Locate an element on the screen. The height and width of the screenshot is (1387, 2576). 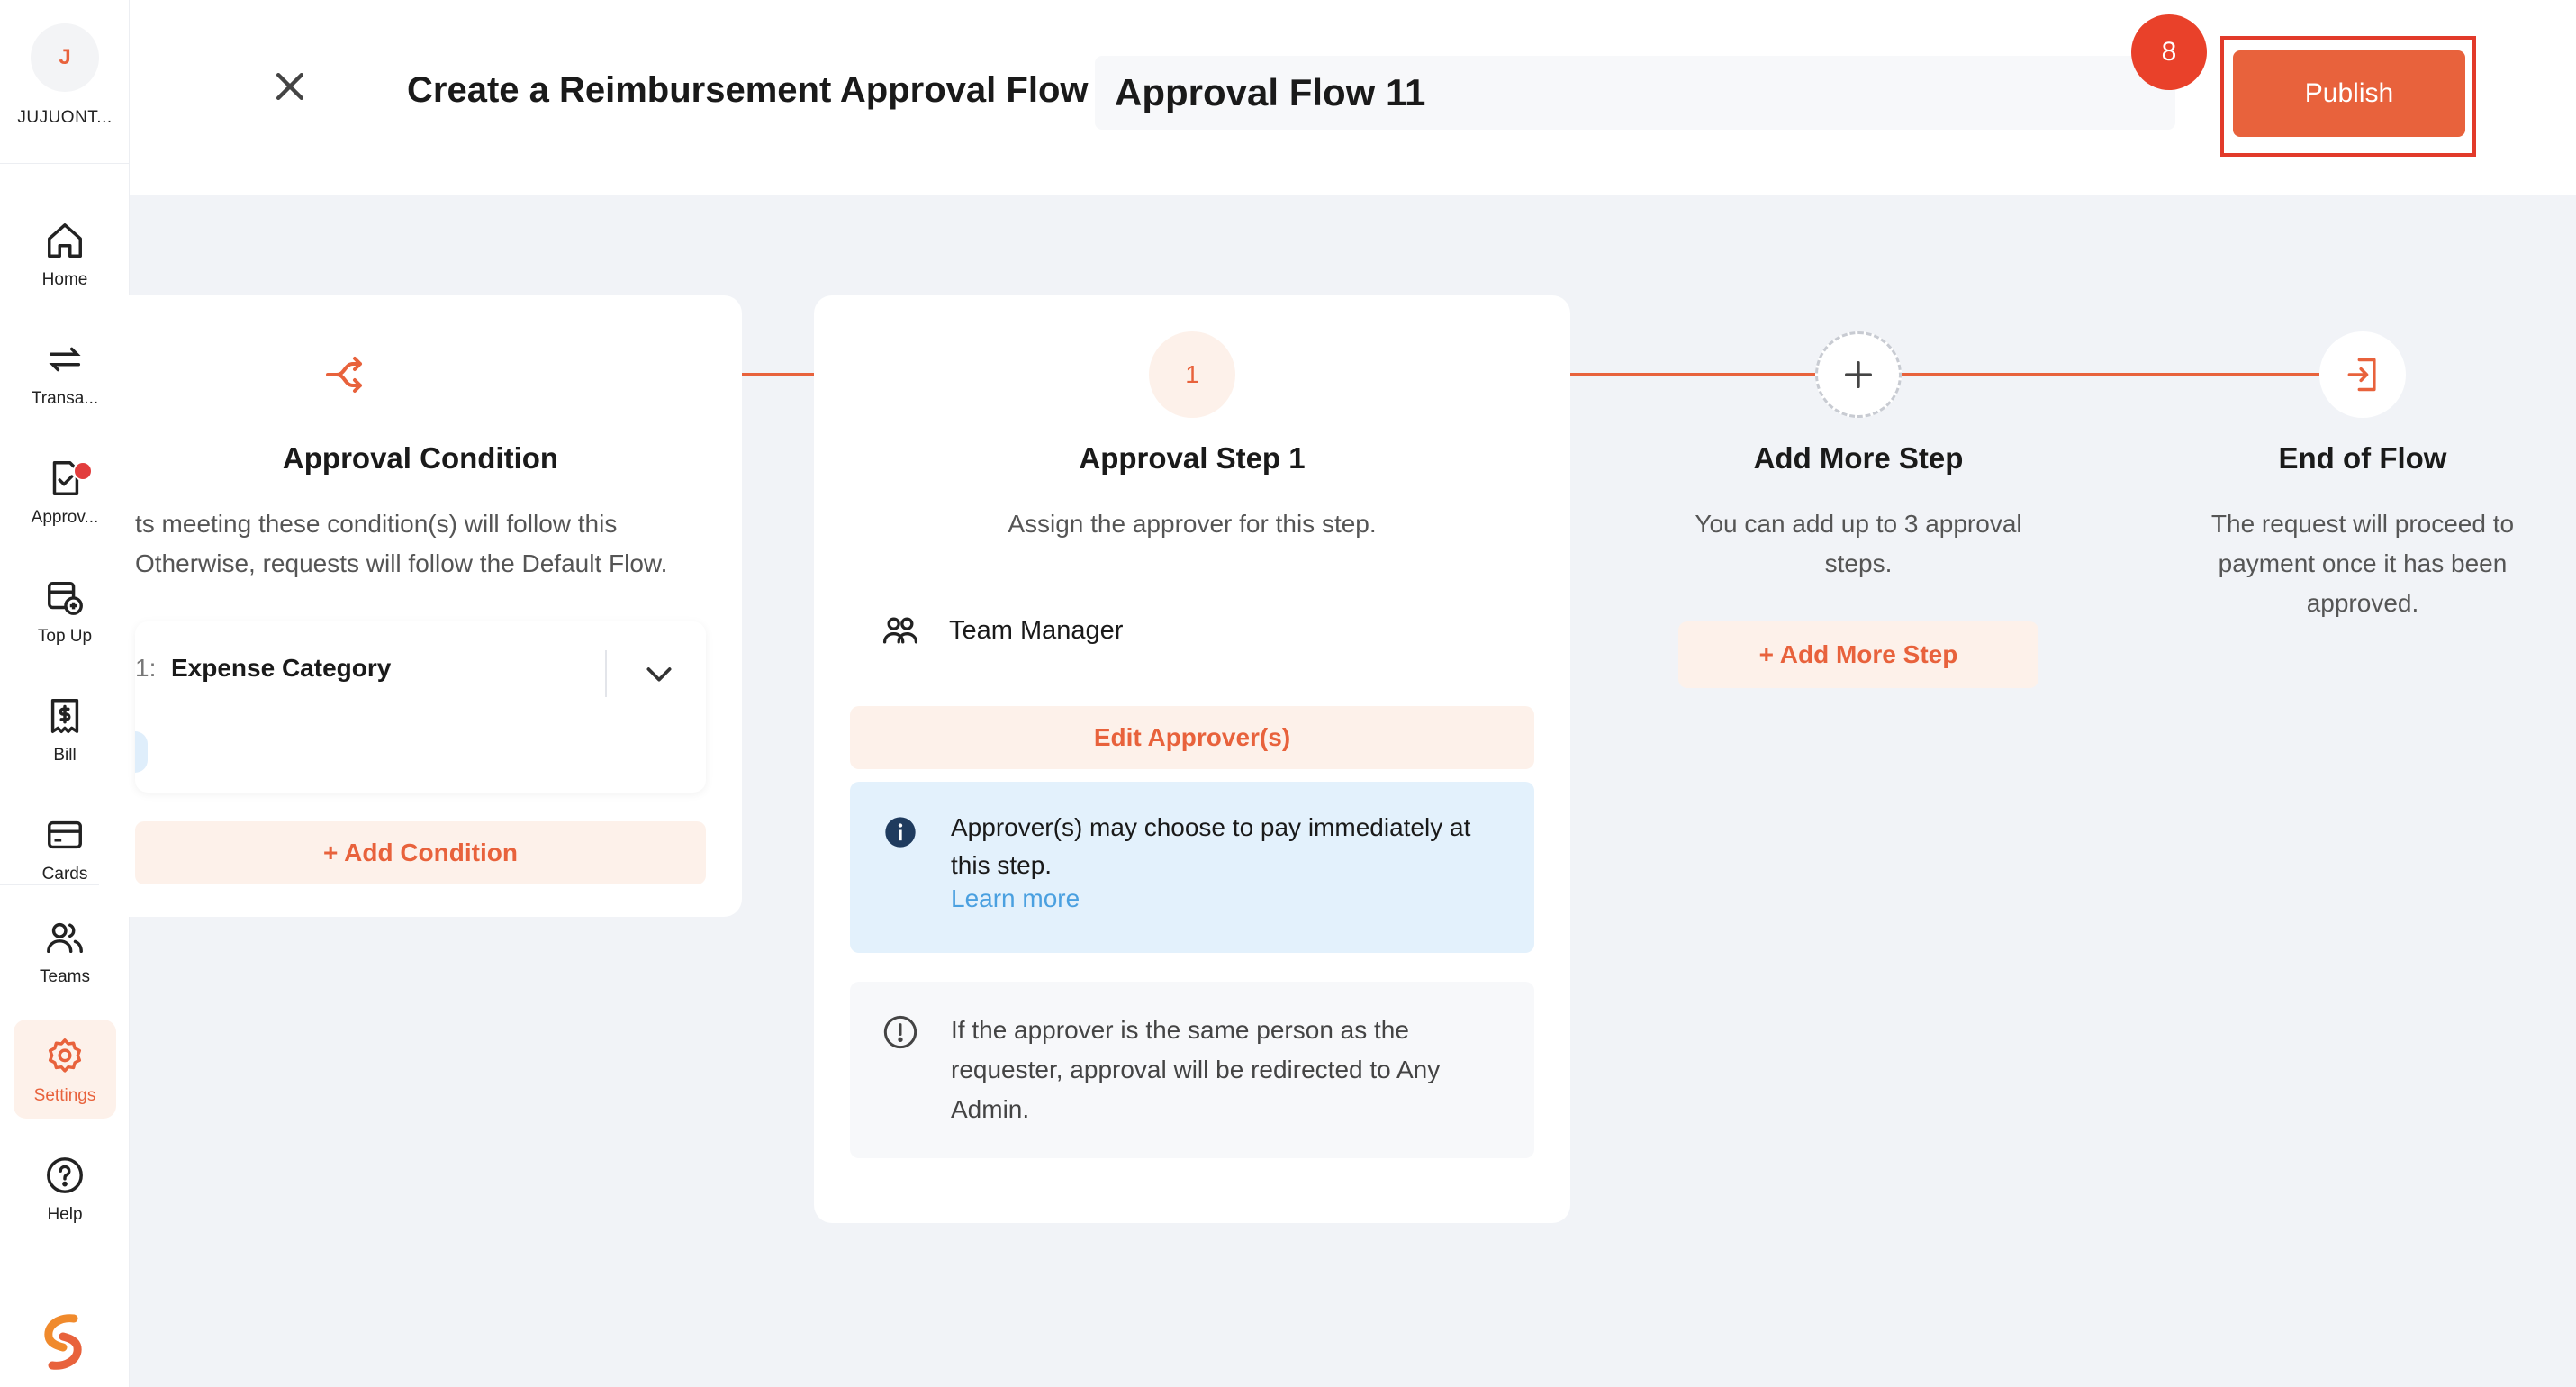
end-flow-desc-line1: The request will proceed to is located at coordinates (2362, 524).